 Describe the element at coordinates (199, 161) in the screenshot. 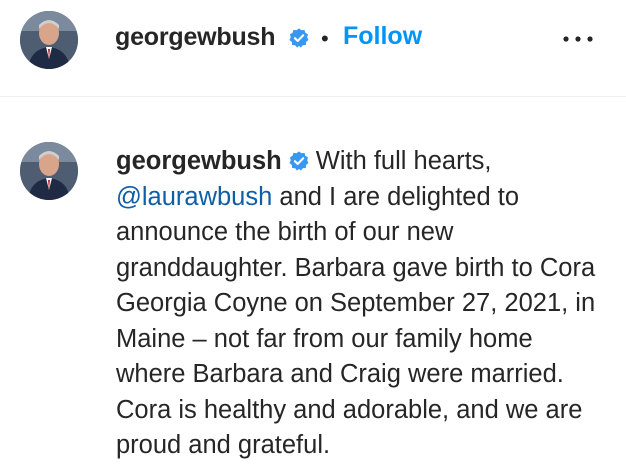

I see `caption-username: georgewbush` at that location.